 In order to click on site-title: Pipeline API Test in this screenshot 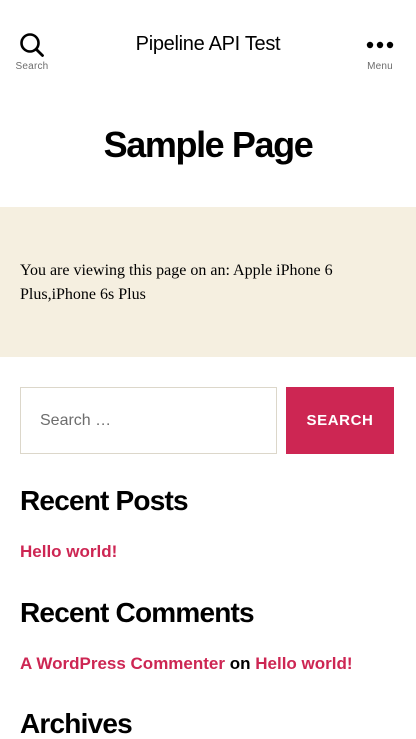, I will do `click(208, 44)`.